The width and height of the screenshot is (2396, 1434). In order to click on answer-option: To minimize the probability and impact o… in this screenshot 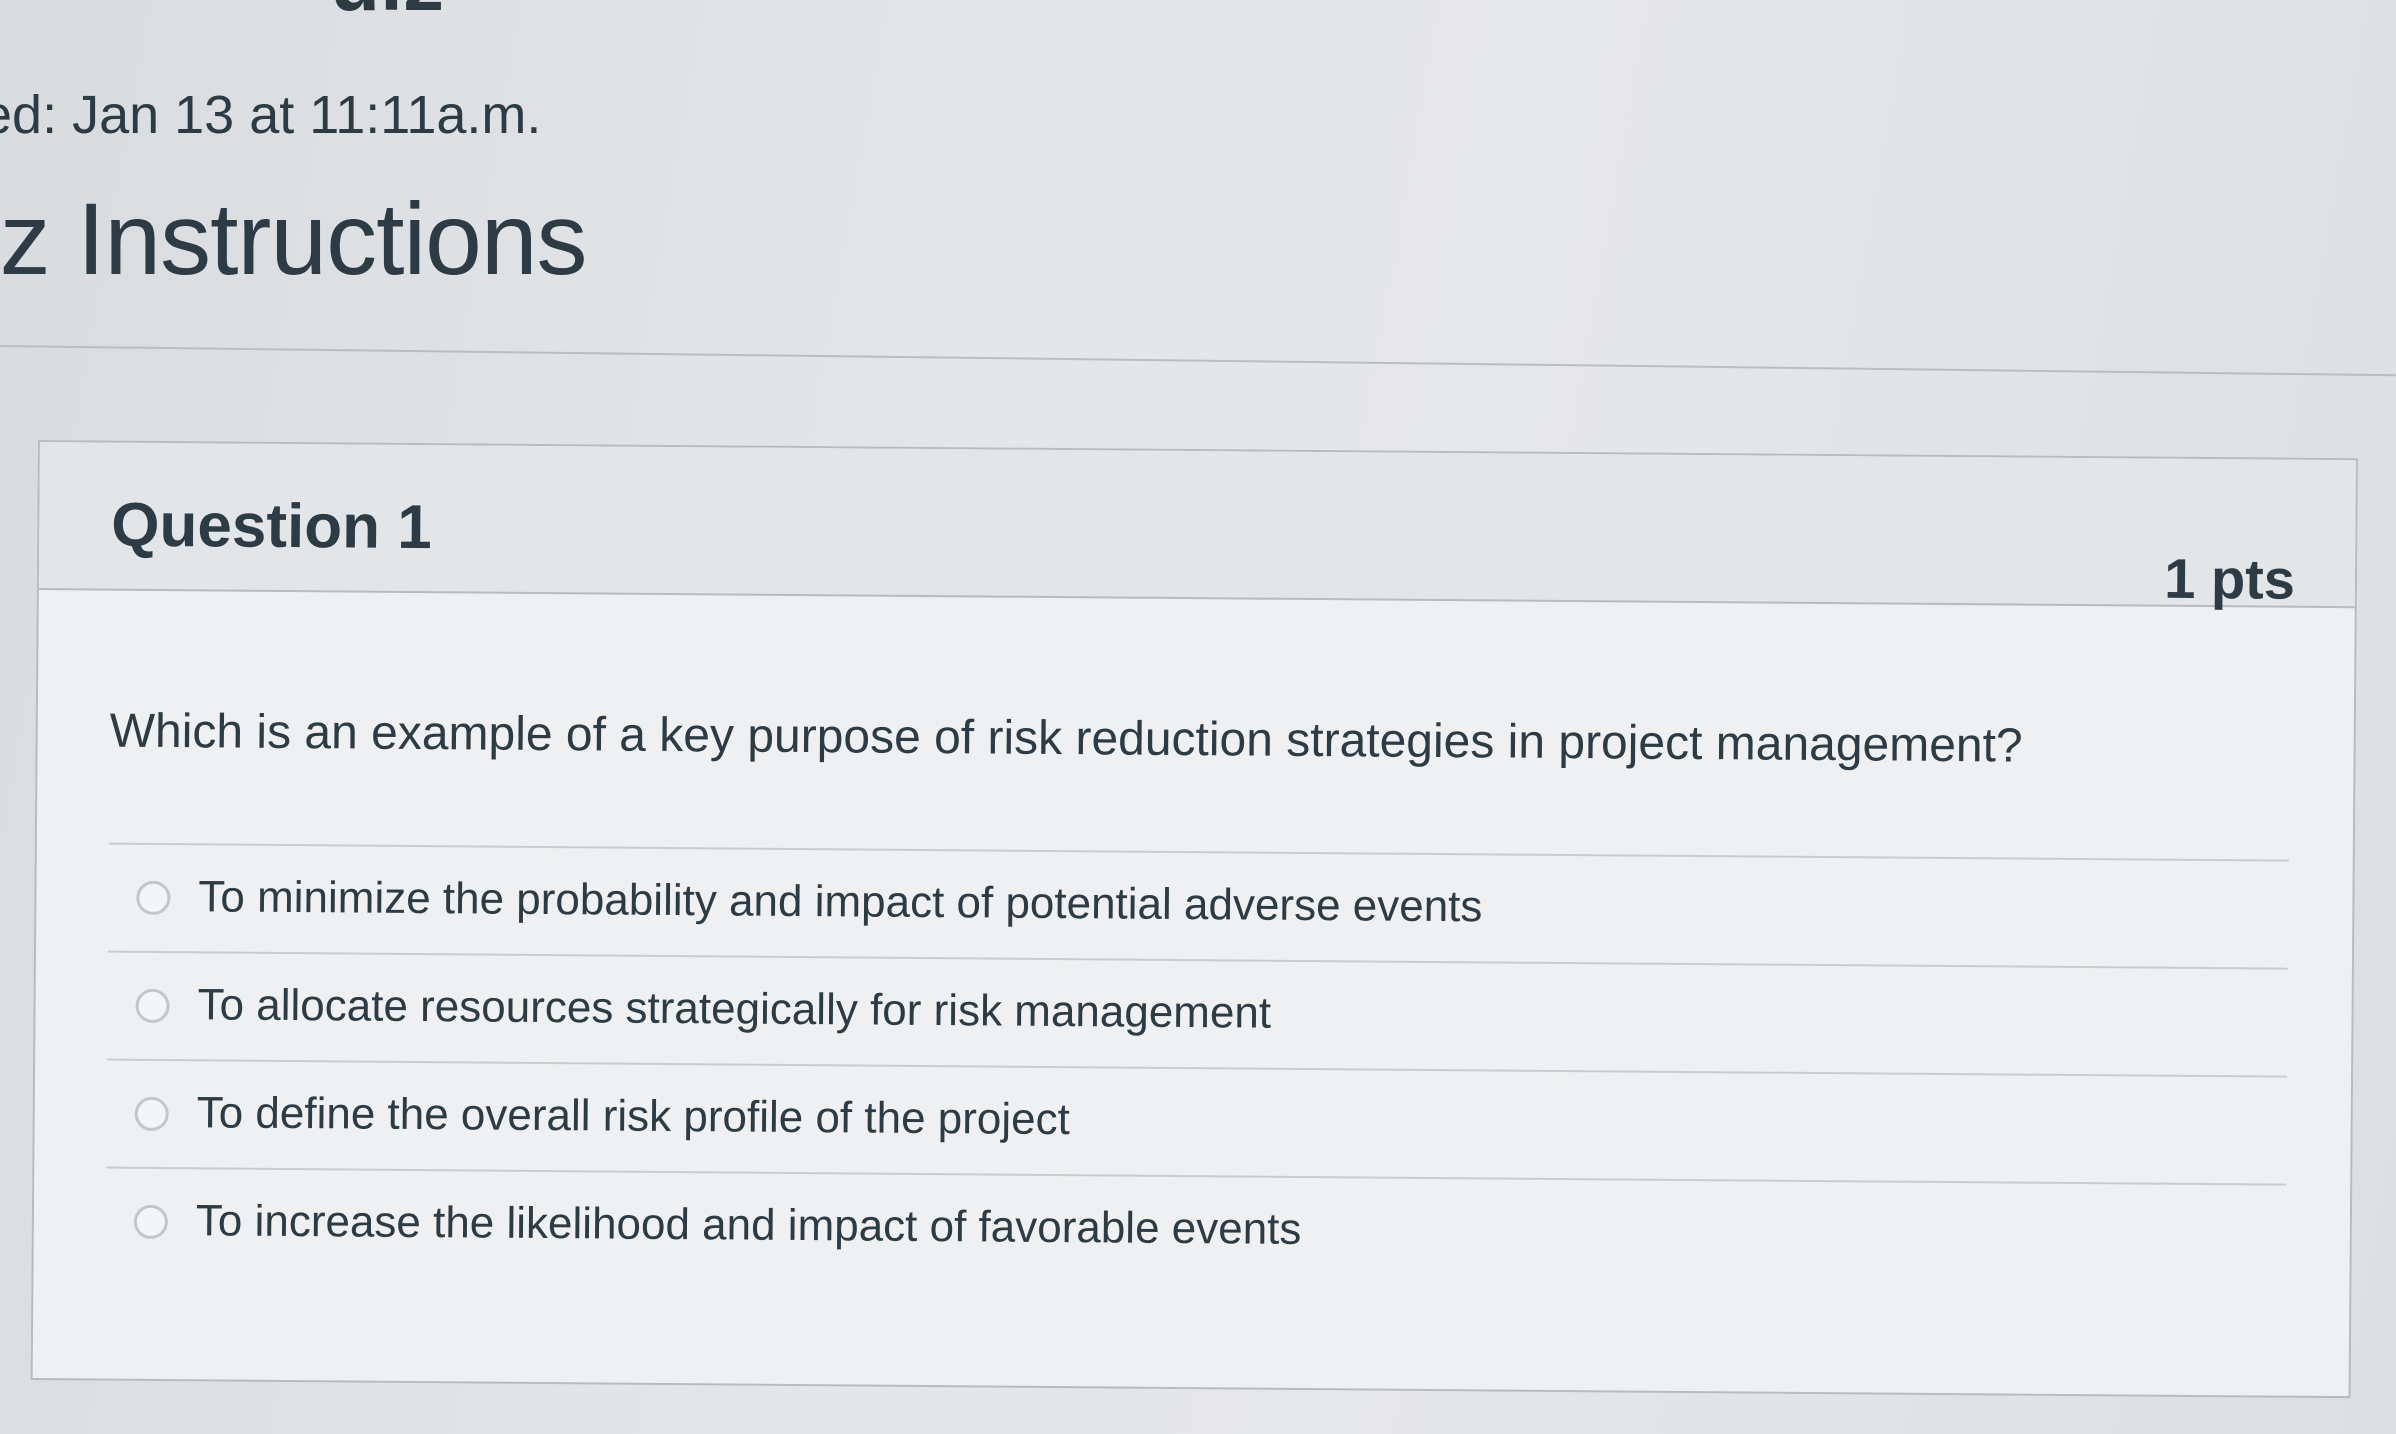, I will do `click(1198, 905)`.